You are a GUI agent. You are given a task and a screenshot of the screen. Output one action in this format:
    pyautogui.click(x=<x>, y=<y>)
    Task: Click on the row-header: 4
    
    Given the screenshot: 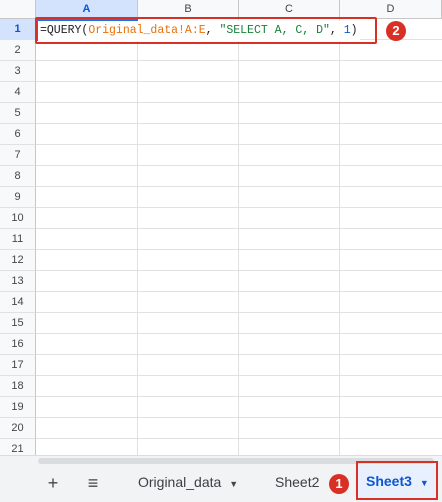 What is the action you would take?
    pyautogui.click(x=18, y=92)
    